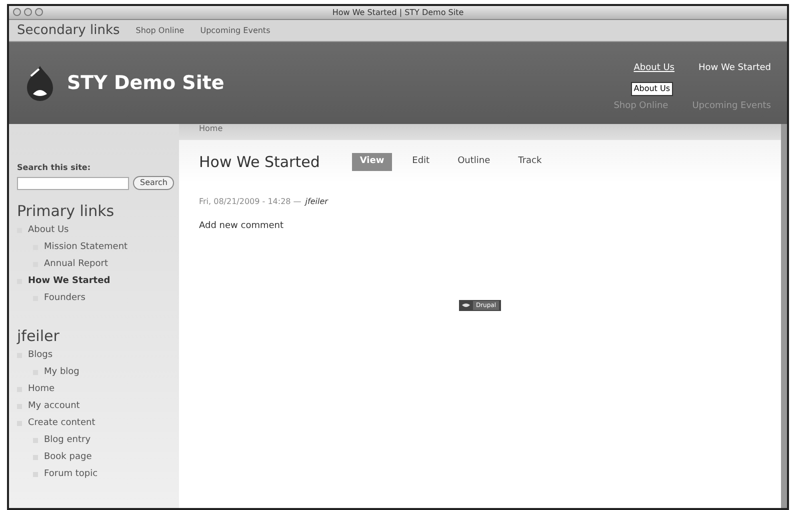 The height and width of the screenshot is (510, 796). Describe the element at coordinates (734, 69) in the screenshot. I see `primary-nav-link: How We Started` at that location.